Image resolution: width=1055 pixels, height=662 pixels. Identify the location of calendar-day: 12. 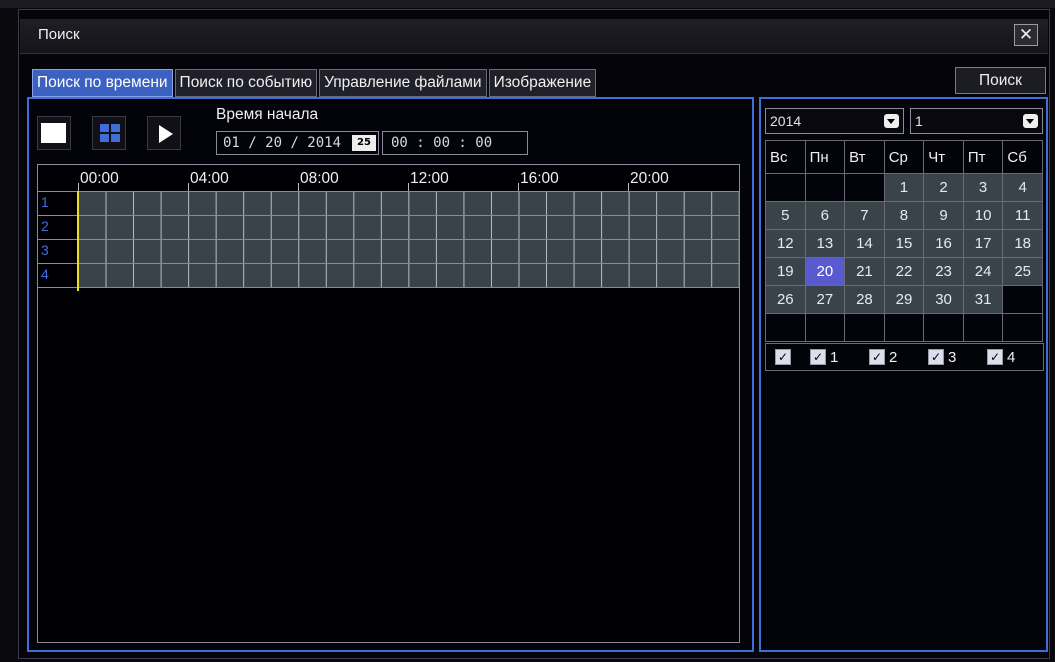
(785, 243).